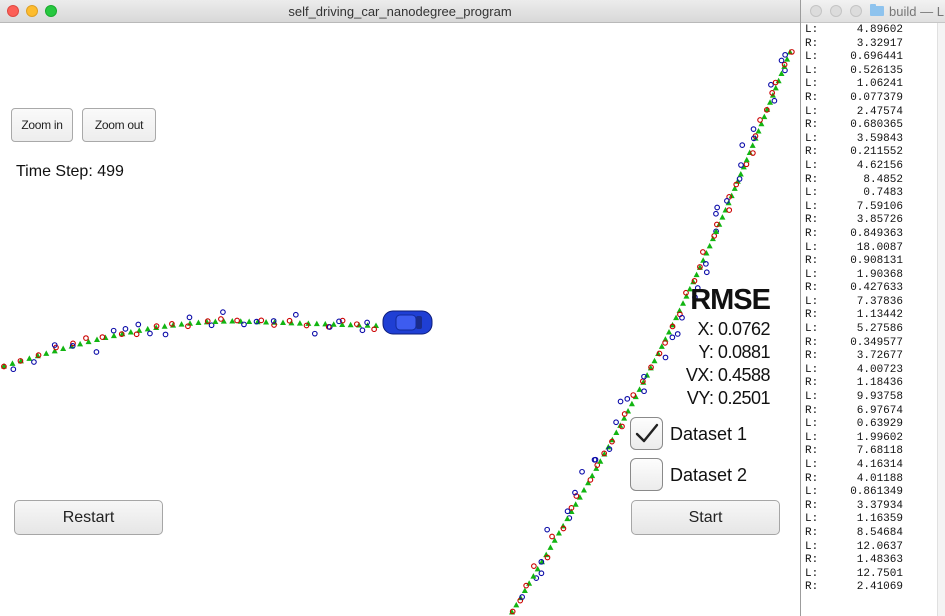 Image resolution: width=945 pixels, height=616 pixels. Describe the element at coordinates (865, 466) in the screenshot. I see `terminal-line: L: 4.16314` at that location.